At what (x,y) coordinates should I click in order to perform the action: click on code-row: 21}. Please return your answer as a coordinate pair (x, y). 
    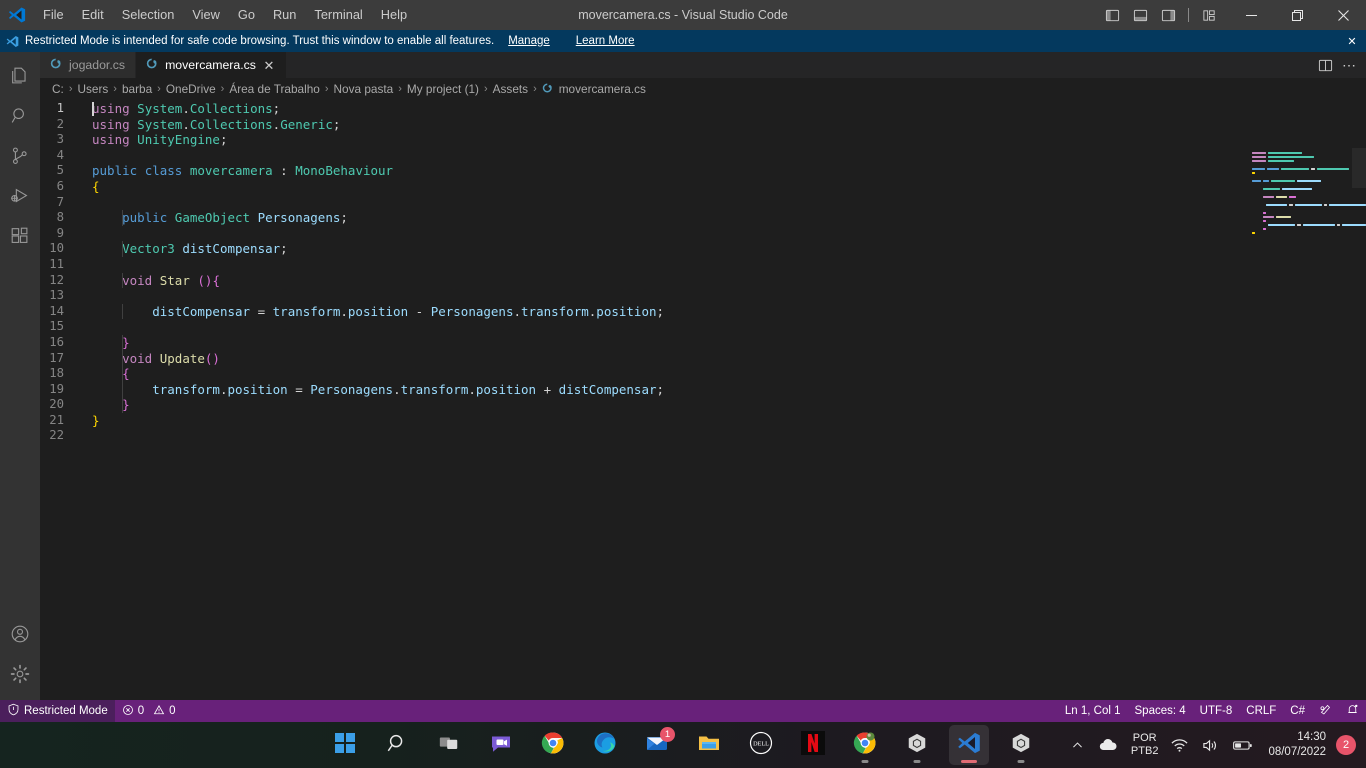
    Looking at the image, I should click on (703, 421).